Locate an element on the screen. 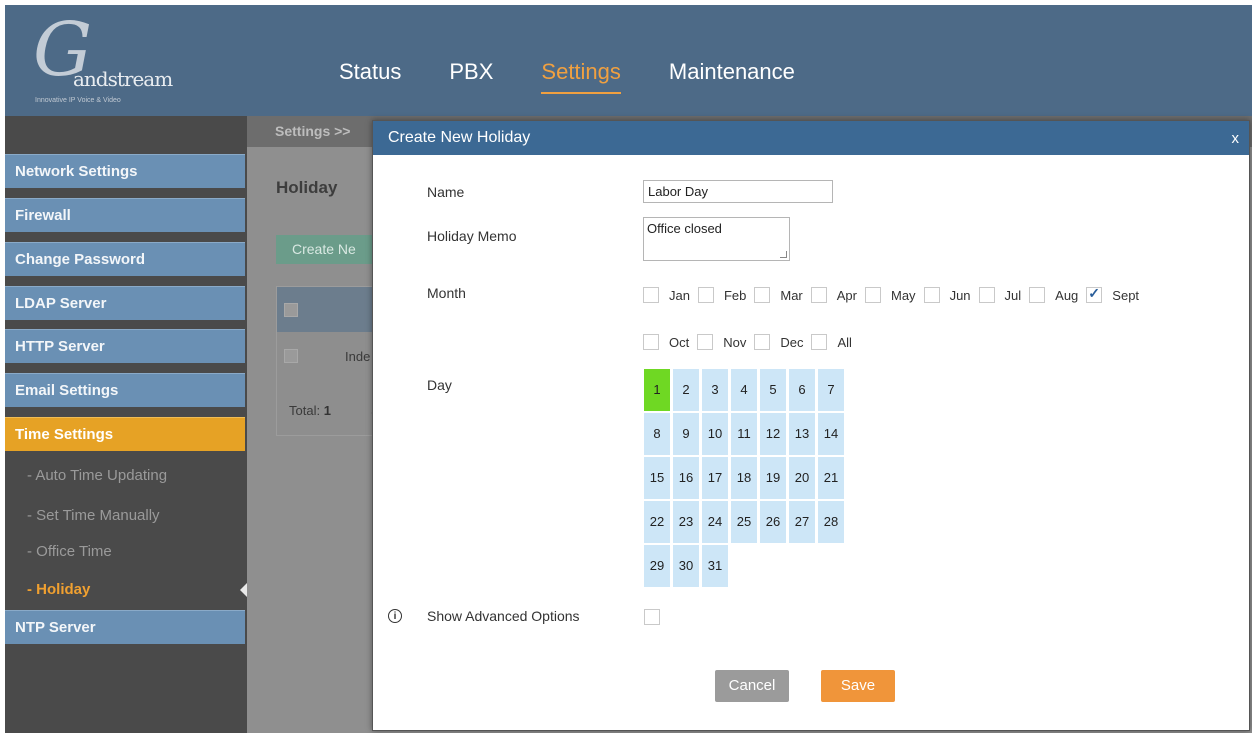 The width and height of the screenshot is (1252, 733). total-count: Total: 1 is located at coordinates (310, 410).